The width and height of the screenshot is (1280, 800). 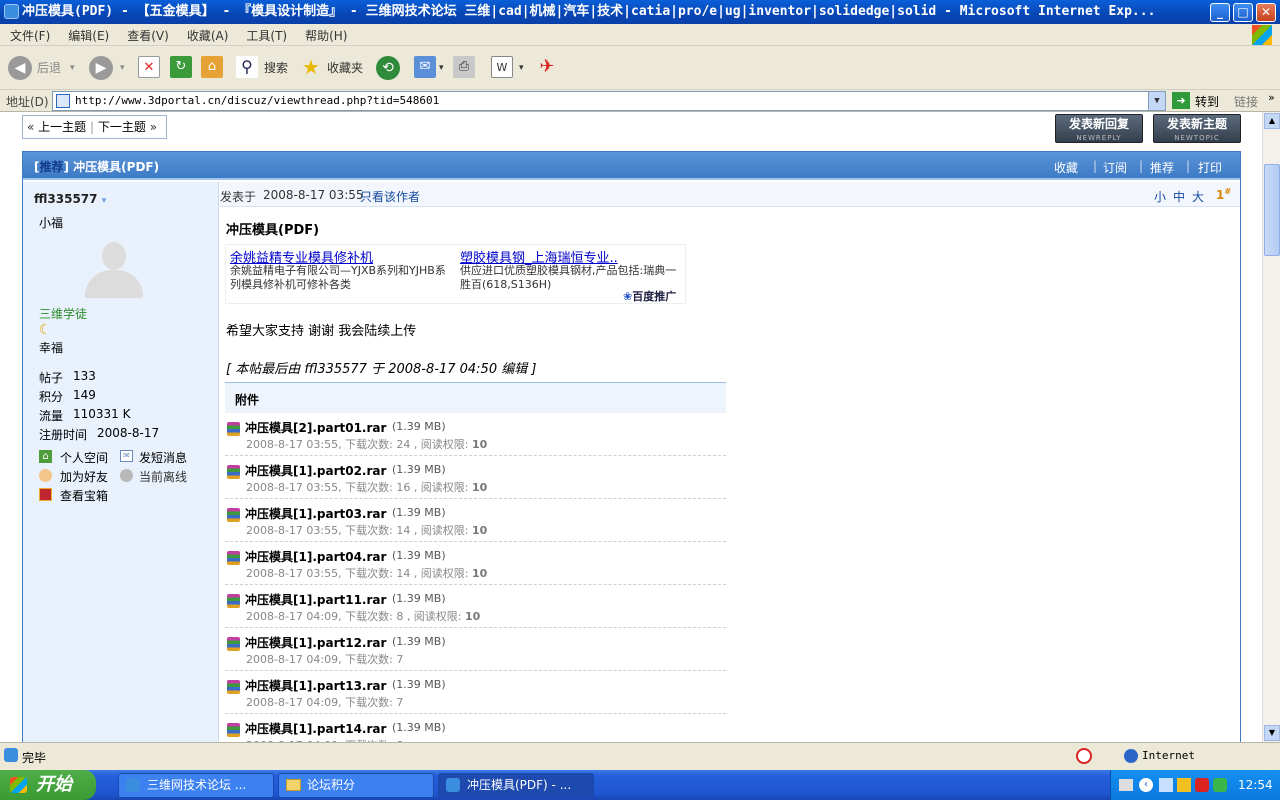 I want to click on print-action: 打印, so click(x=1210, y=167).